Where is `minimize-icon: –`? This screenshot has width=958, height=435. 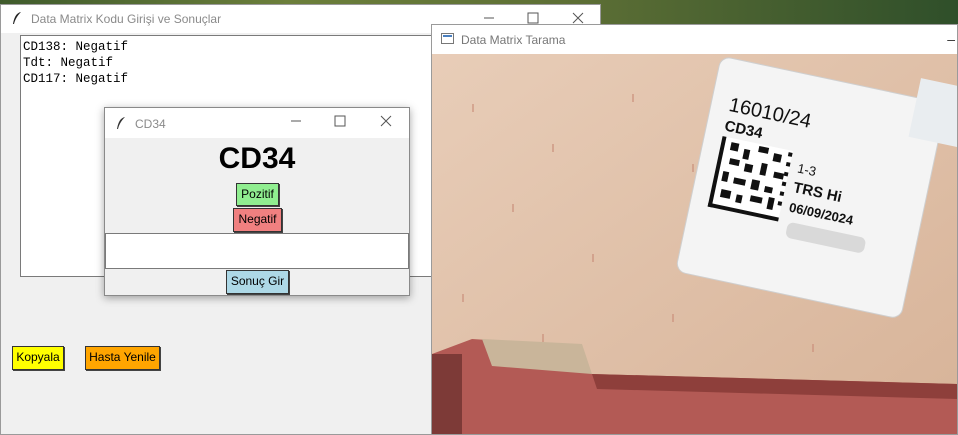 minimize-icon: – is located at coordinates (951, 39).